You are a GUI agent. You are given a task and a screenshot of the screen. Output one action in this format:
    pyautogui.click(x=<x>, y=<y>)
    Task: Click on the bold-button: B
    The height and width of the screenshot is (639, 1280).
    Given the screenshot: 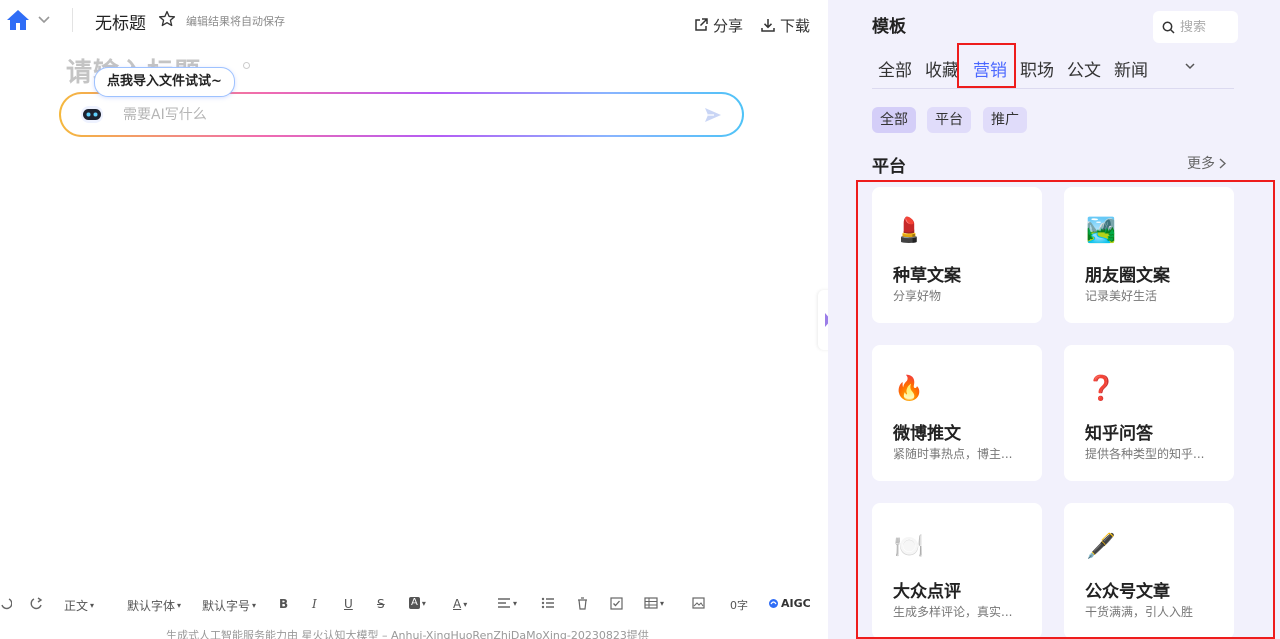 What is the action you would take?
    pyautogui.click(x=283, y=604)
    